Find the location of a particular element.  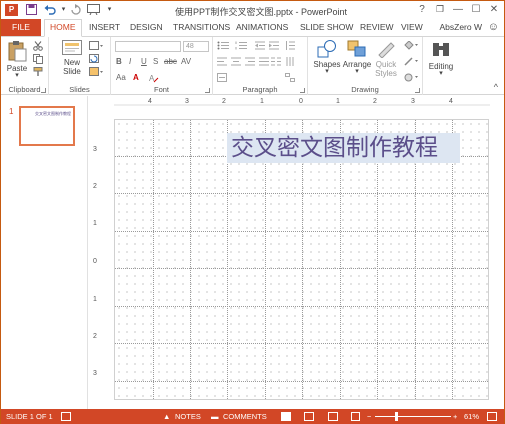

zoom-out-button: − is located at coordinates (369, 416).